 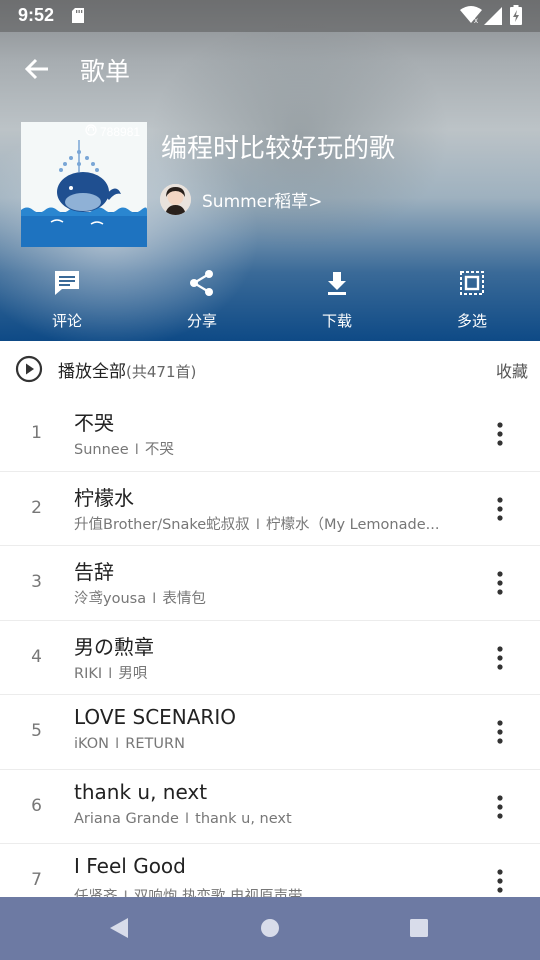 I want to click on play-all-row: 播放全部(共471首) 收藏, so click(x=270, y=369).